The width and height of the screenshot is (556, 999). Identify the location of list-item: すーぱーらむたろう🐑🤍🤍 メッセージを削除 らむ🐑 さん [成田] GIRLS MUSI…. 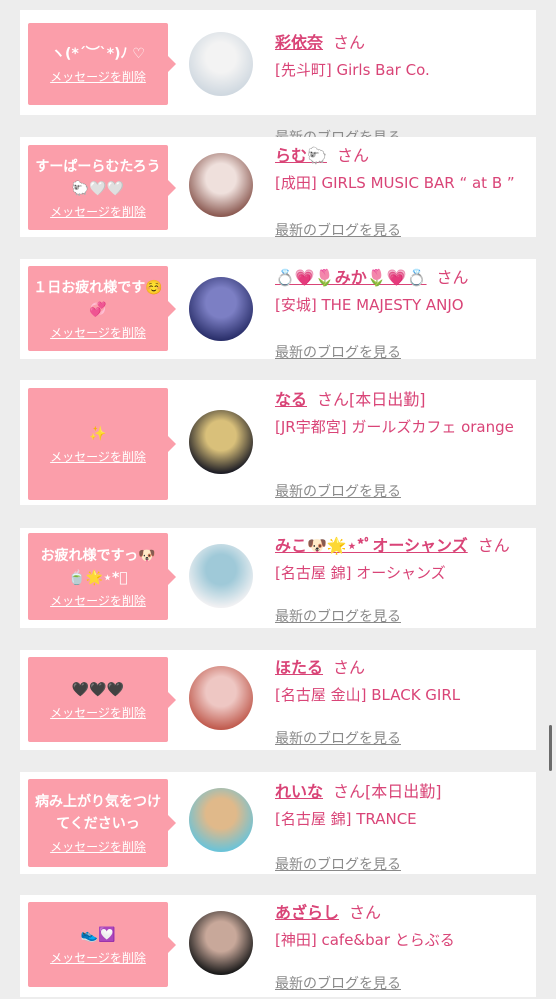
(278, 188).